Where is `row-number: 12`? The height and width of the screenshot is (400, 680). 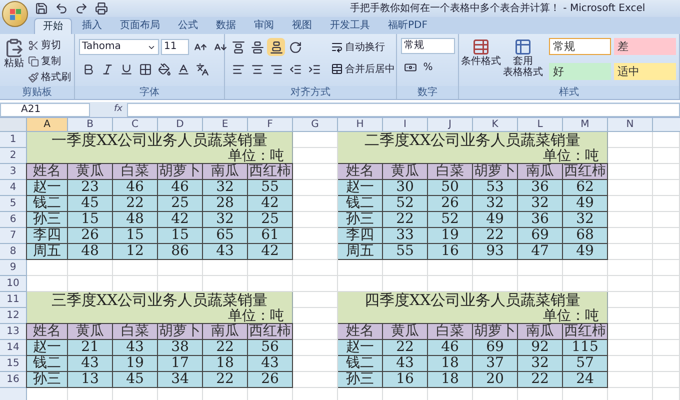
row-number: 12 is located at coordinates (13, 316).